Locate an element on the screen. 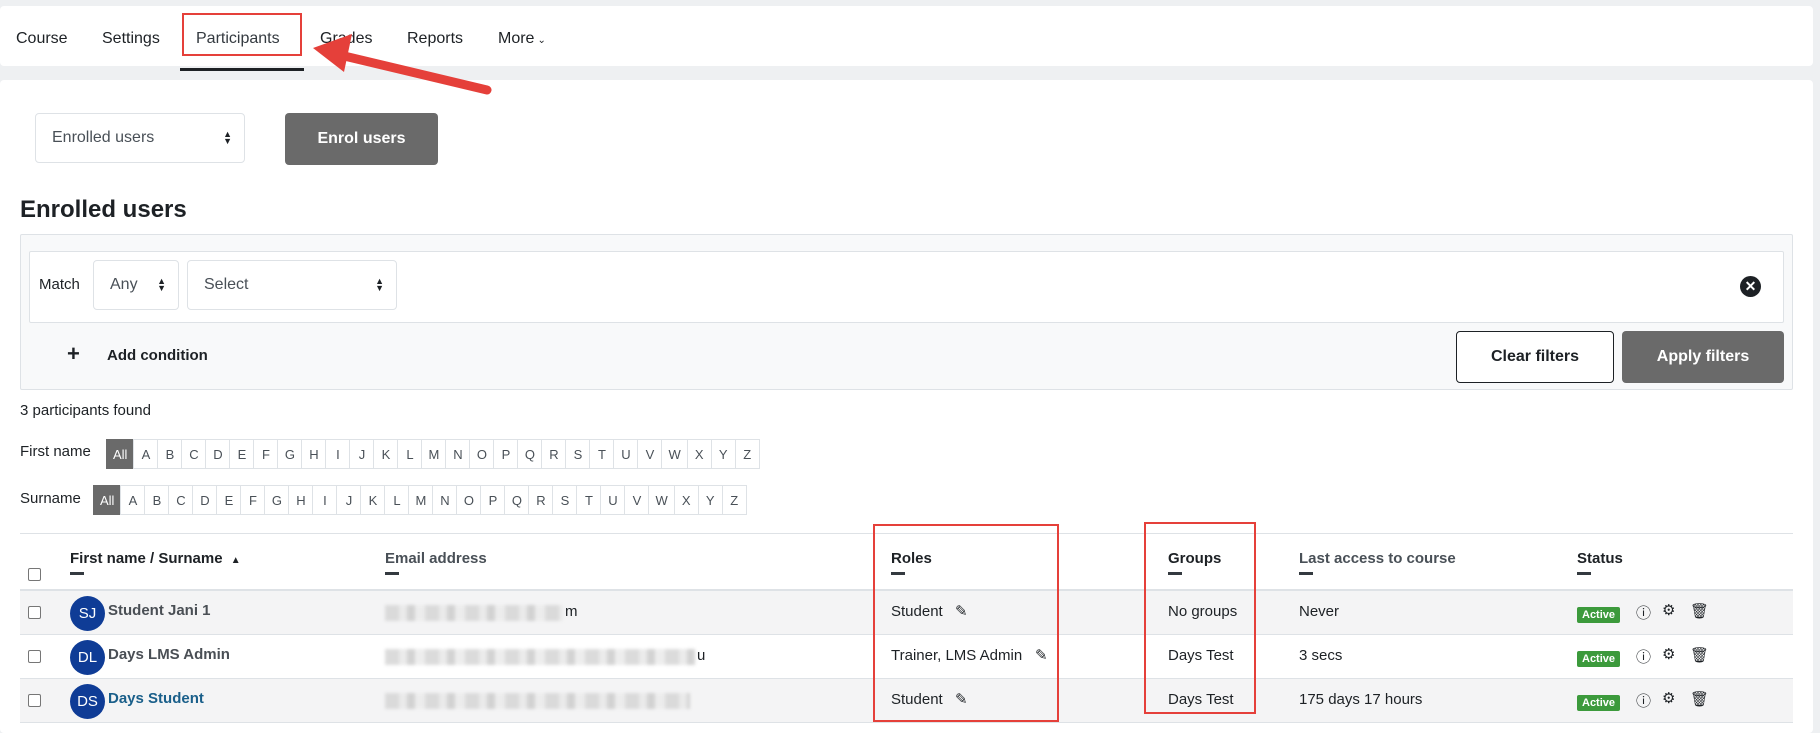 The image size is (1820, 733). remove-filter-icon: ✕ is located at coordinates (1750, 286).